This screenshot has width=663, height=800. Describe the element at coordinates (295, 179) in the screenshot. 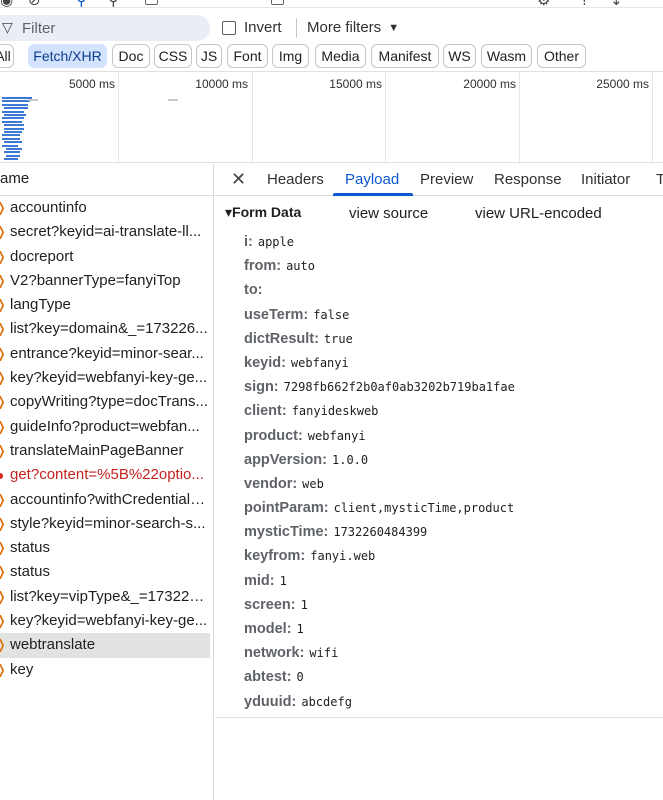

I see `tab-headers: Headers` at that location.